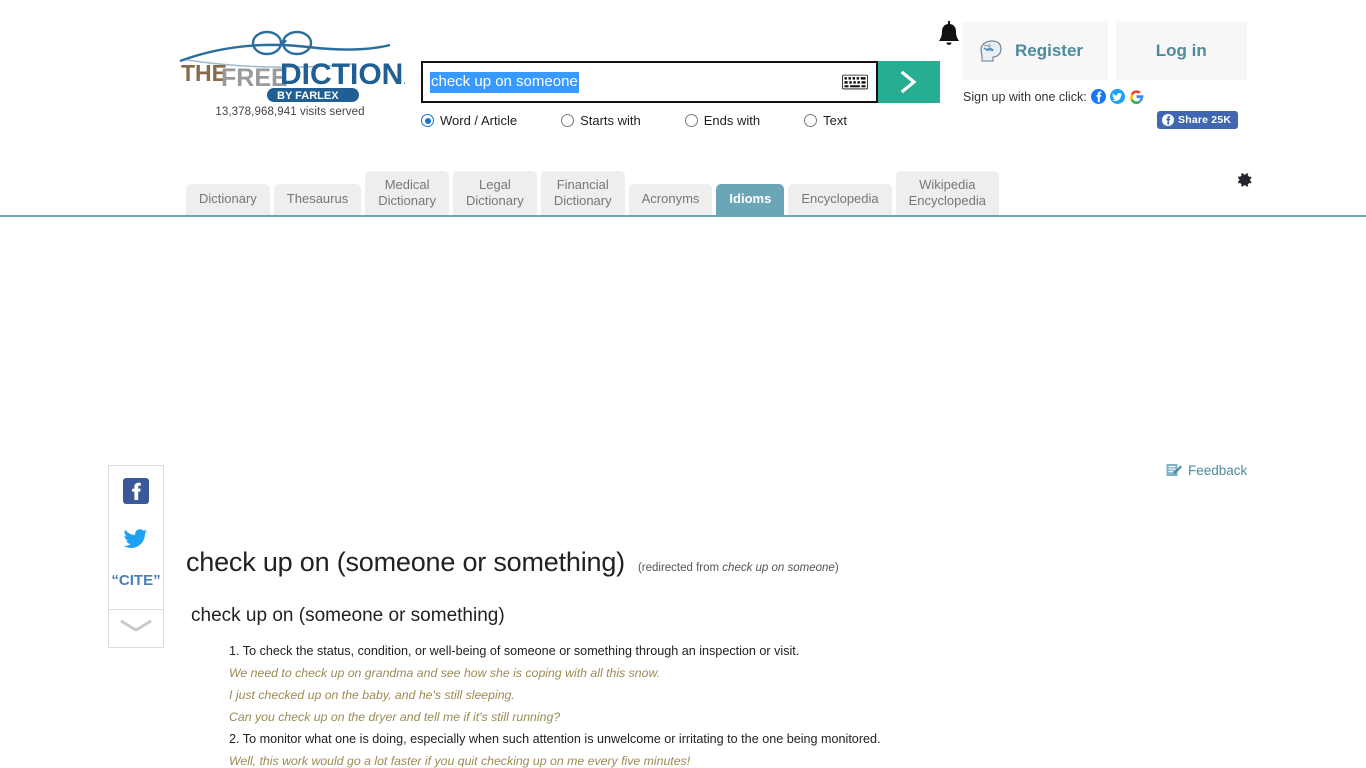 The height and width of the screenshot is (768, 1366). What do you see at coordinates (254, 78) in the screenshot?
I see `svg-text: FREE` at bounding box center [254, 78].